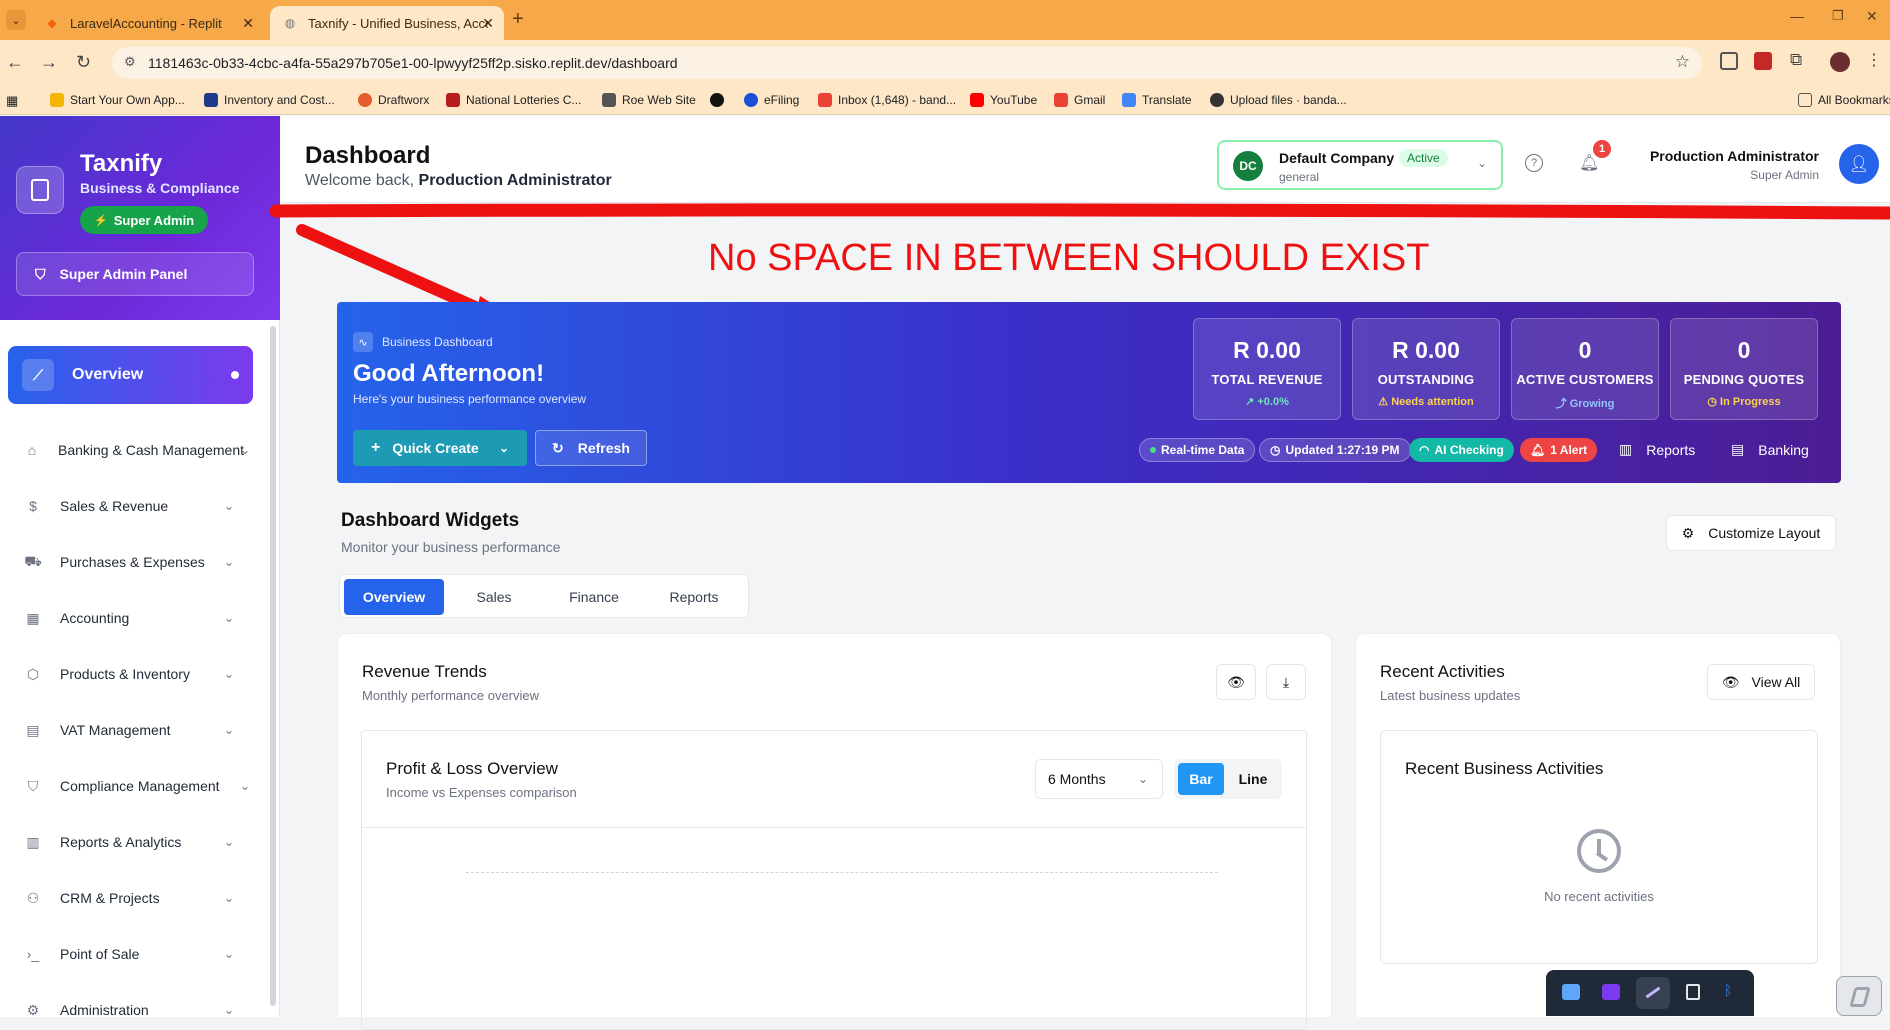 This screenshot has width=1890, height=1030. I want to click on tab-reports: Reports, so click(694, 597).